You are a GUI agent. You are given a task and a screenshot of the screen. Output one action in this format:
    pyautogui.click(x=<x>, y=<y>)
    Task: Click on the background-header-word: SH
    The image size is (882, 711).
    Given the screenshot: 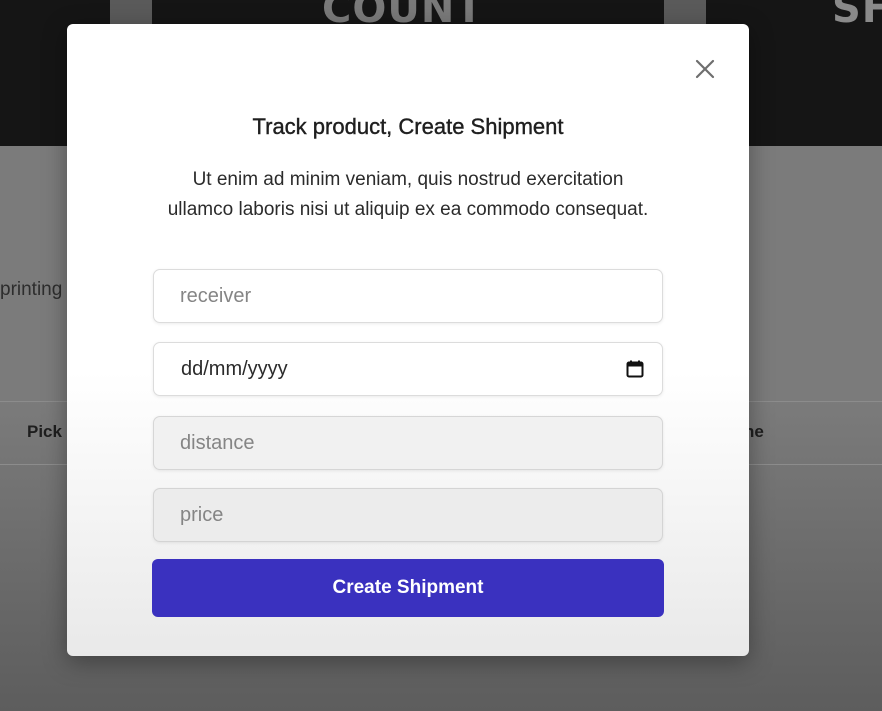 What is the action you would take?
    pyautogui.click(x=857, y=16)
    